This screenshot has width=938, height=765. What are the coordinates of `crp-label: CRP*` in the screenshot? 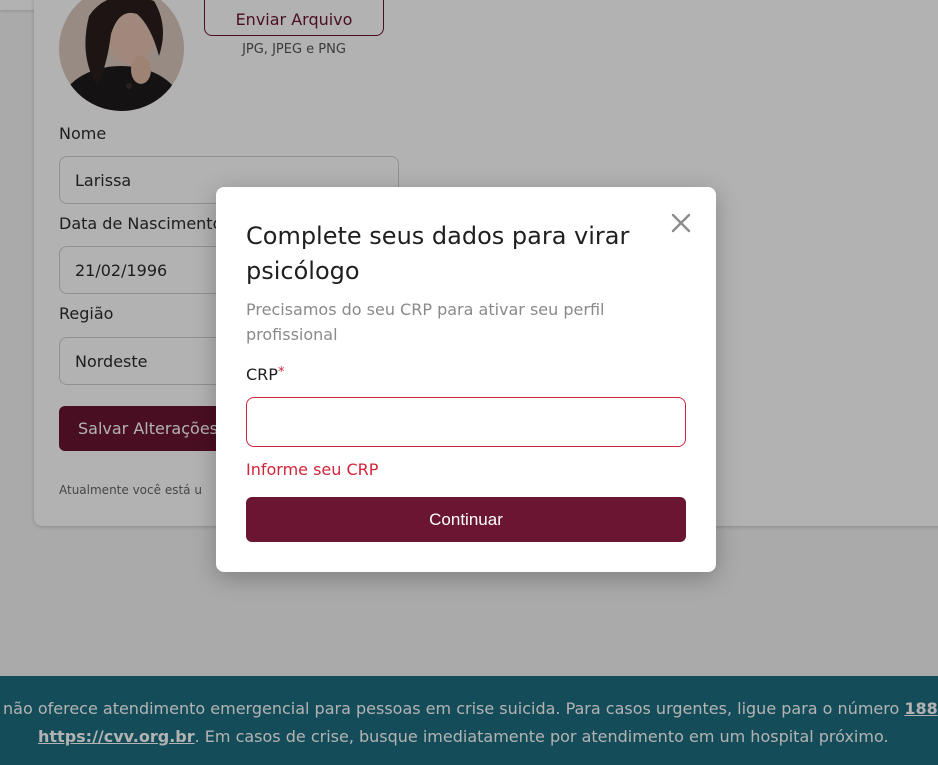 It's located at (265, 374).